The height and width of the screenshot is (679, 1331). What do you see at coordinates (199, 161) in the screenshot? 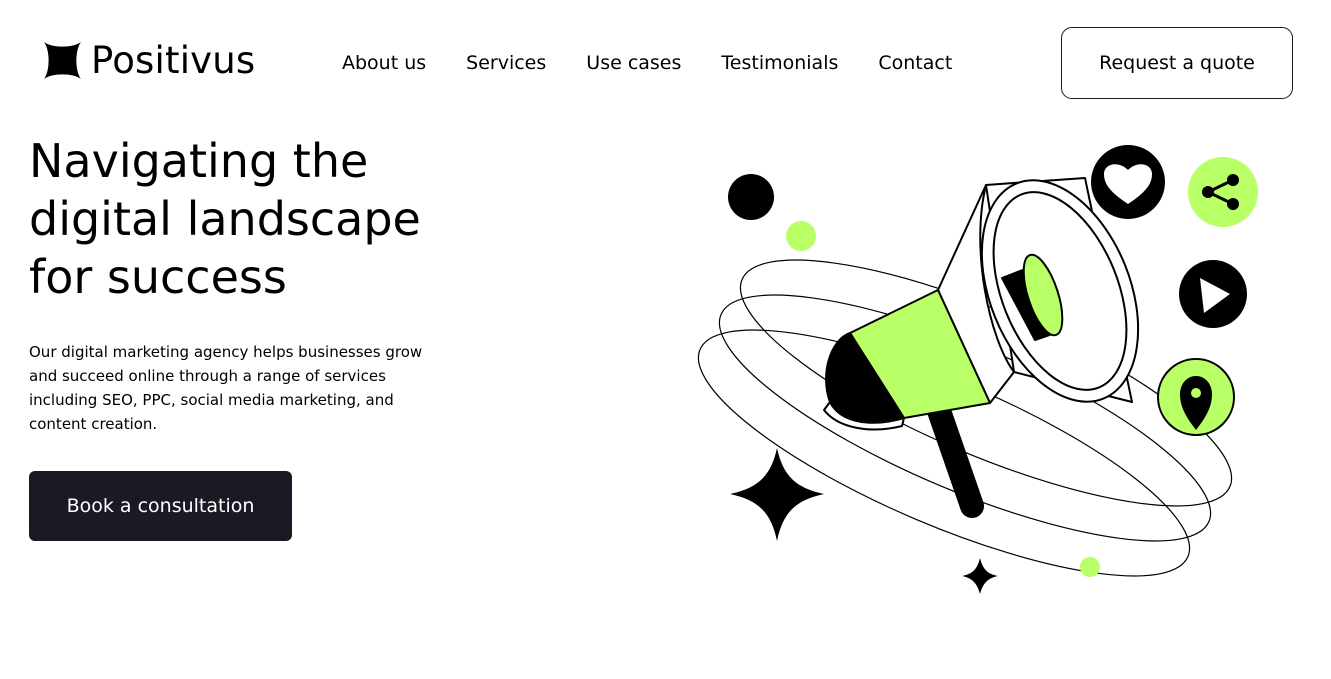
I see `hero-title-line: Navigating the` at bounding box center [199, 161].